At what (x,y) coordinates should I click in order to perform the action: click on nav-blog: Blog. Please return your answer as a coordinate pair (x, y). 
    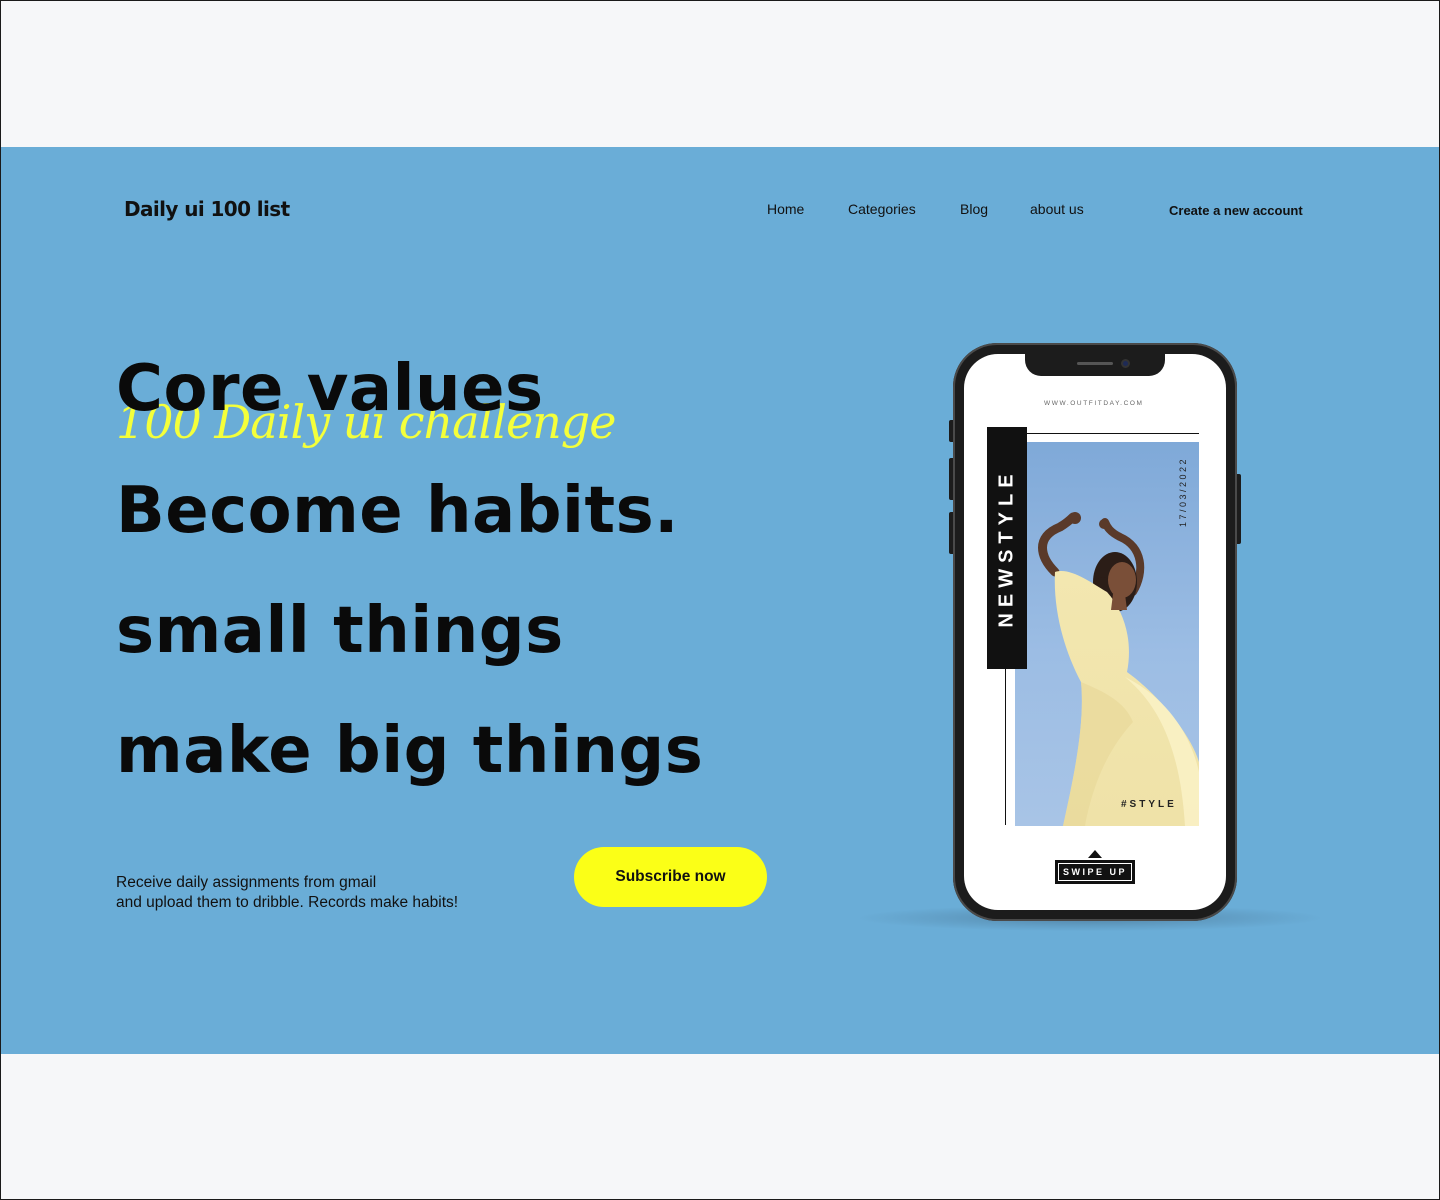
    Looking at the image, I should click on (974, 209).